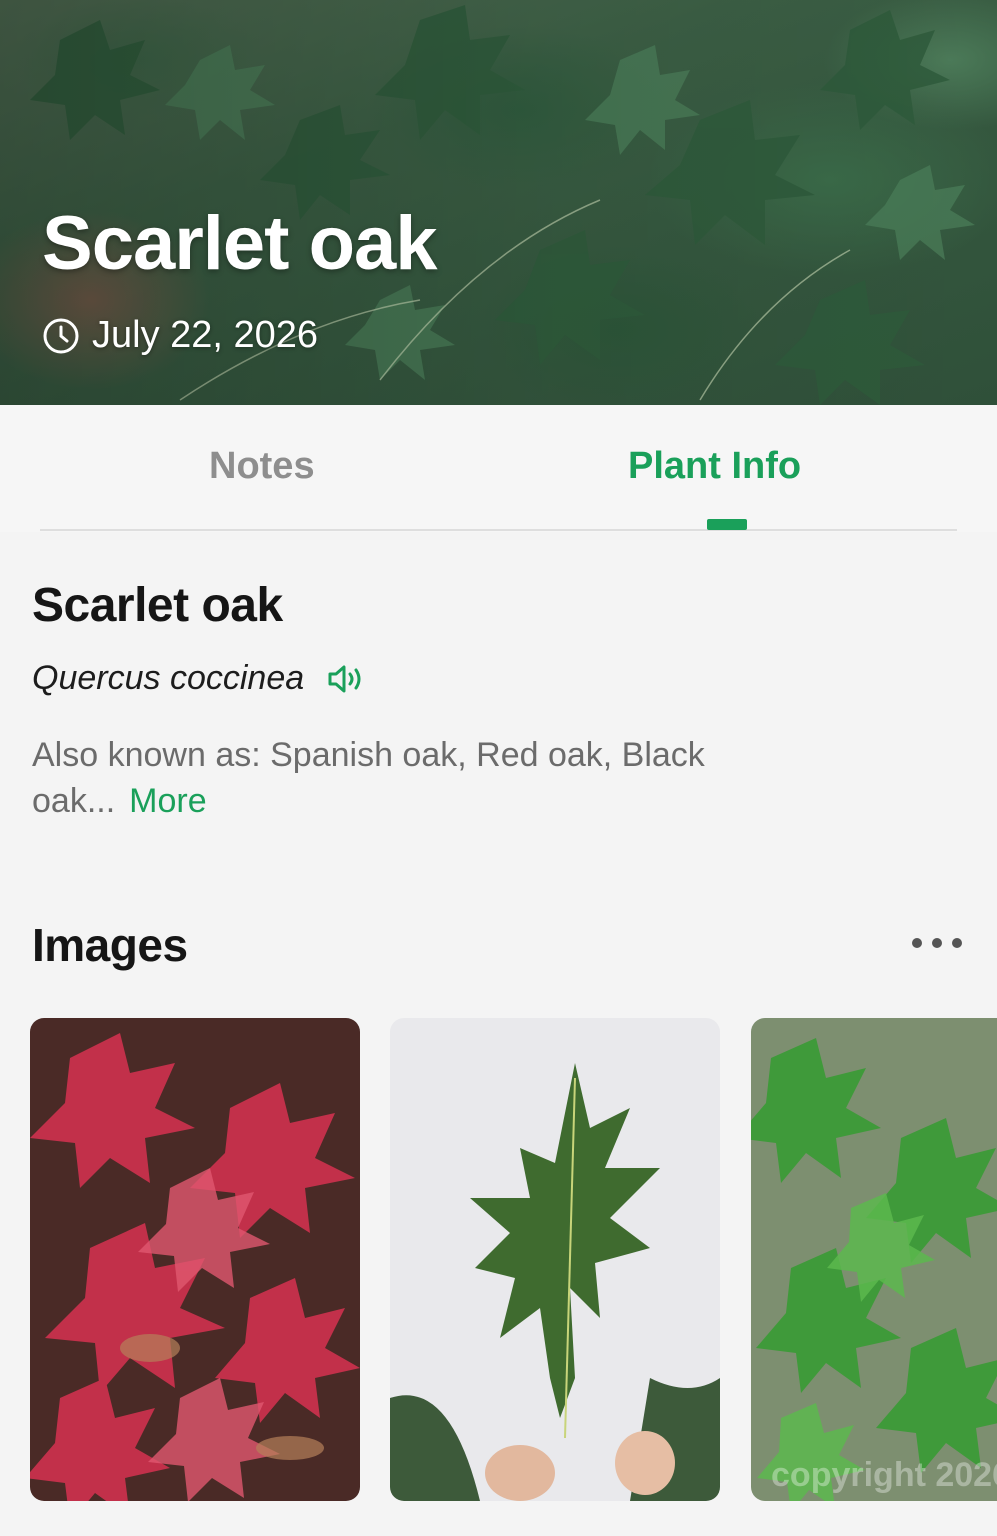 Image resolution: width=997 pixels, height=1536 pixels. Describe the element at coordinates (346, 679) in the screenshot. I see `speaker-icon` at that location.